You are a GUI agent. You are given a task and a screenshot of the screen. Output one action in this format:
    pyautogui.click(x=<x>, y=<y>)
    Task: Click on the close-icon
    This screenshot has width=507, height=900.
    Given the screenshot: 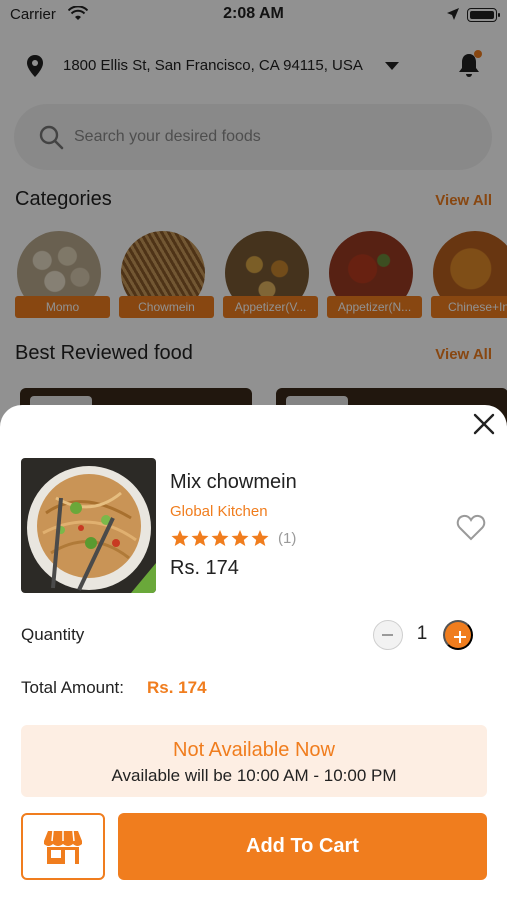 What is the action you would take?
    pyautogui.click(x=484, y=424)
    